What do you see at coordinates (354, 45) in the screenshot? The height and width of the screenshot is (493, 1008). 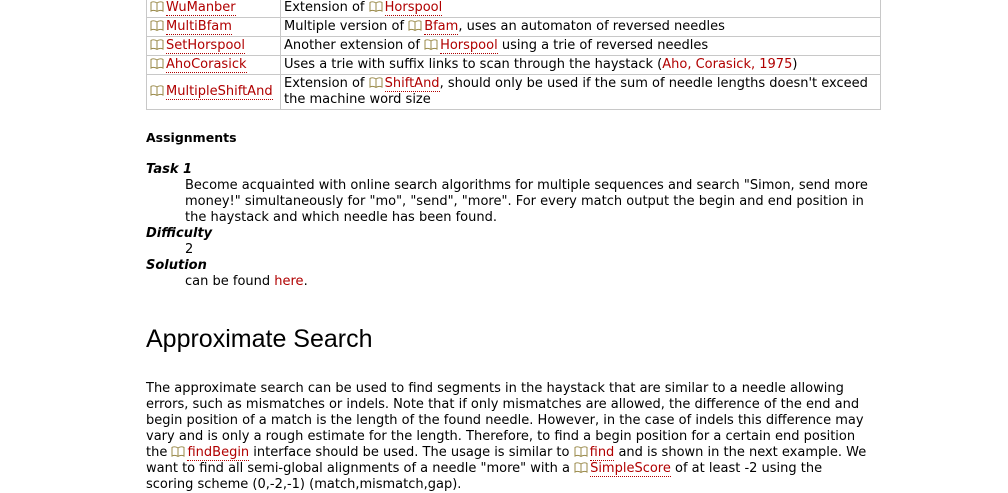 I see `desc-text: Another extension of` at bounding box center [354, 45].